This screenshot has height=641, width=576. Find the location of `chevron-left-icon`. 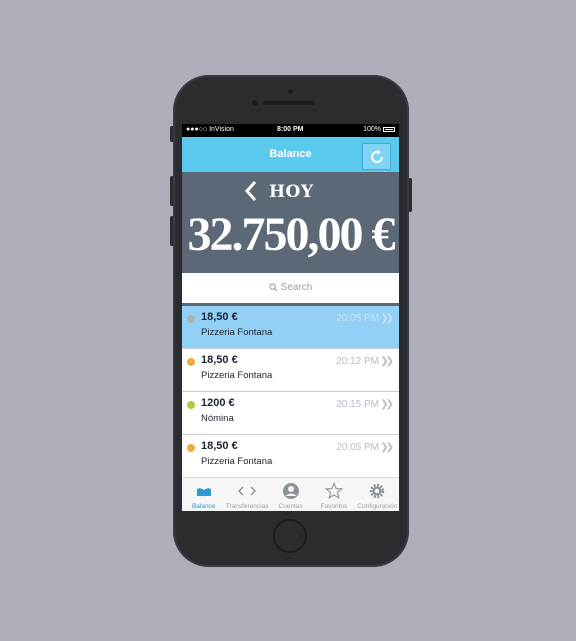

chevron-left-icon is located at coordinates (250, 191).